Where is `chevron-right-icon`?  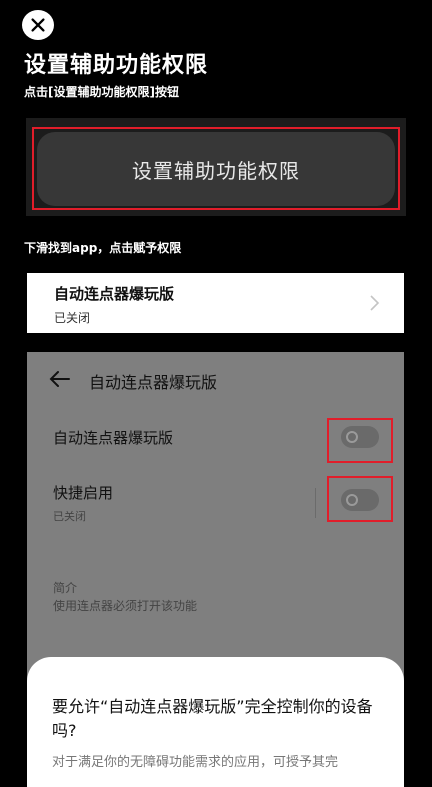 chevron-right-icon is located at coordinates (375, 303).